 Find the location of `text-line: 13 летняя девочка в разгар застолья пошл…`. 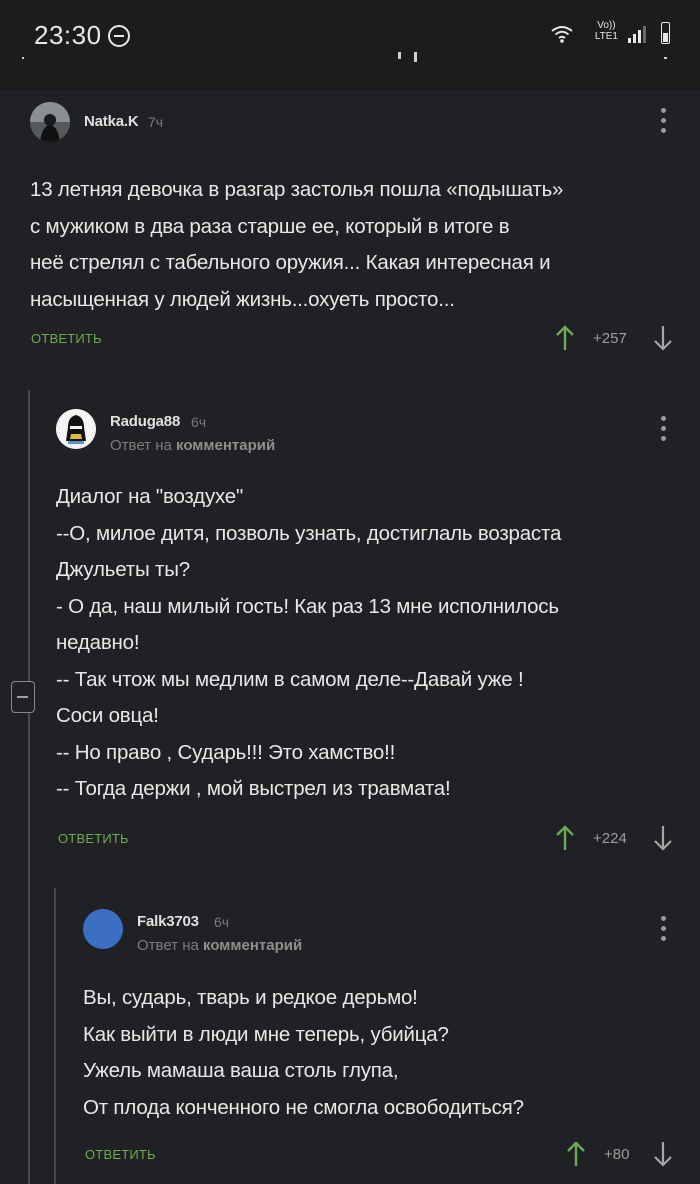

text-line: 13 летняя девочка в разгар застолья пошл… is located at coordinates (297, 189).